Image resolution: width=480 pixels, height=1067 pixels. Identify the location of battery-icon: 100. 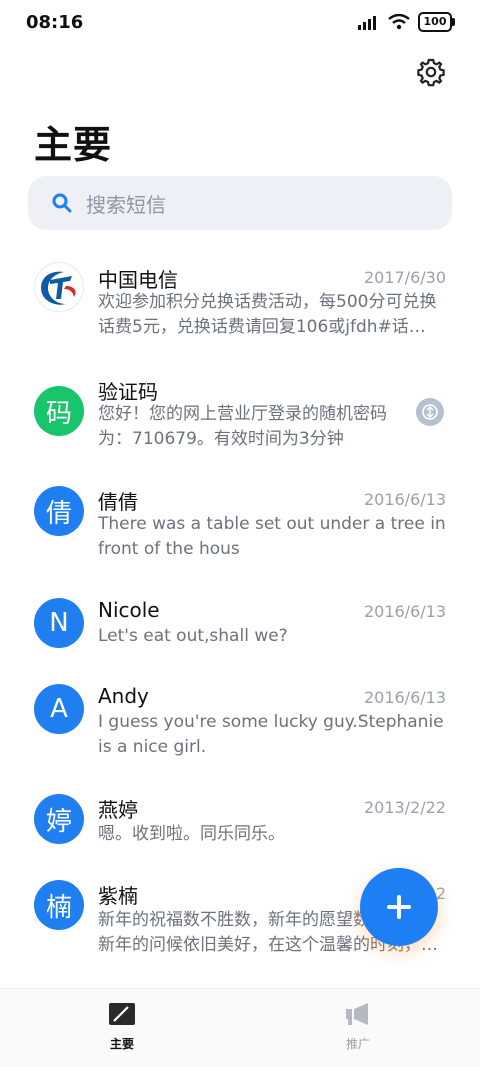
(436, 22).